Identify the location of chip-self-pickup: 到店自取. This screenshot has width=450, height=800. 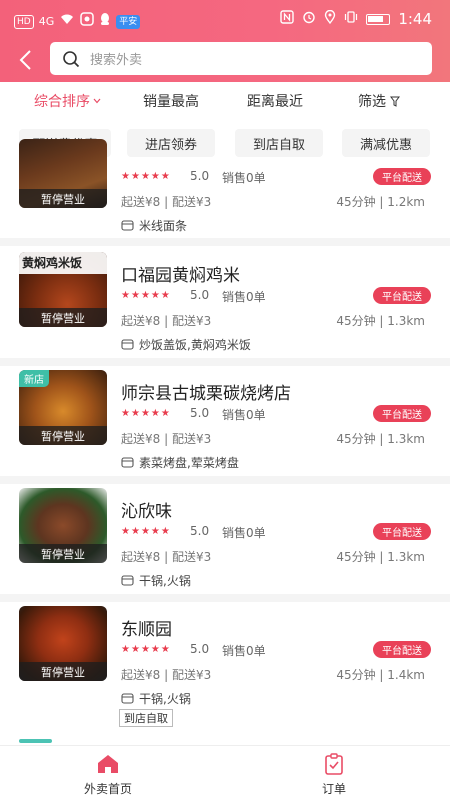
(279, 143).